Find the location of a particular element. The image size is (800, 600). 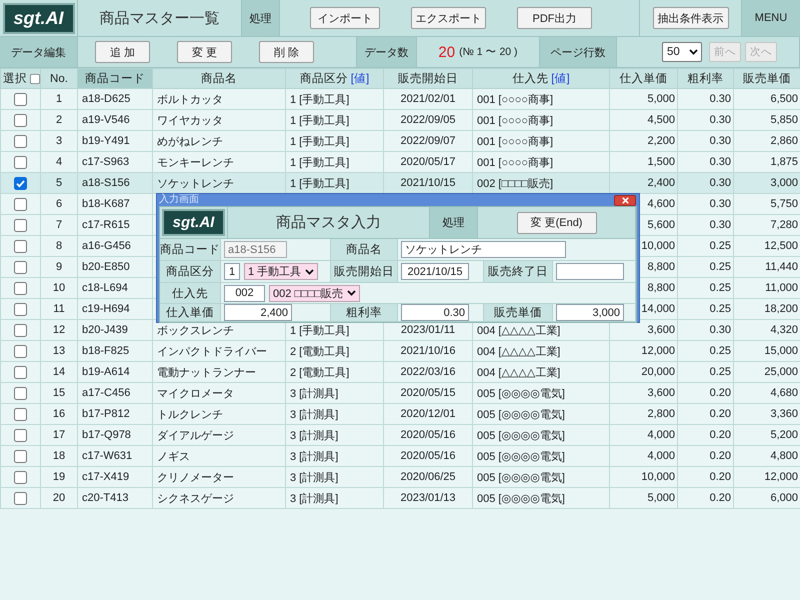

toolbar-button: インポート is located at coordinates (345, 18).